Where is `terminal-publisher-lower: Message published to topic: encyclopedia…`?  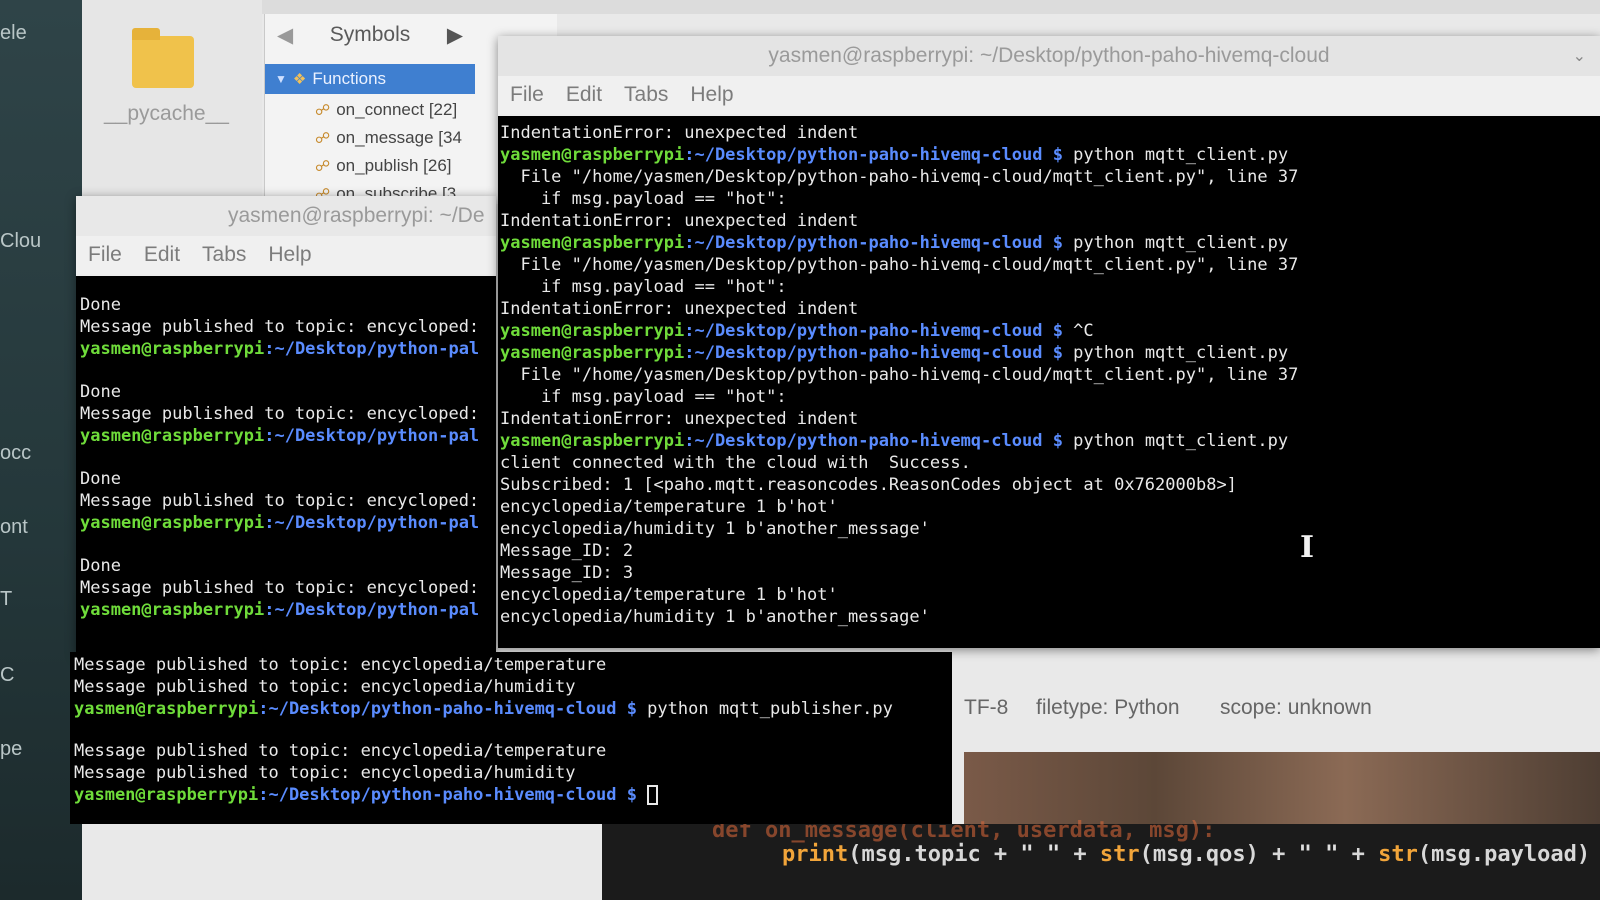
terminal-publisher-lower: Message published to topic: encyclopedia… is located at coordinates (511, 738).